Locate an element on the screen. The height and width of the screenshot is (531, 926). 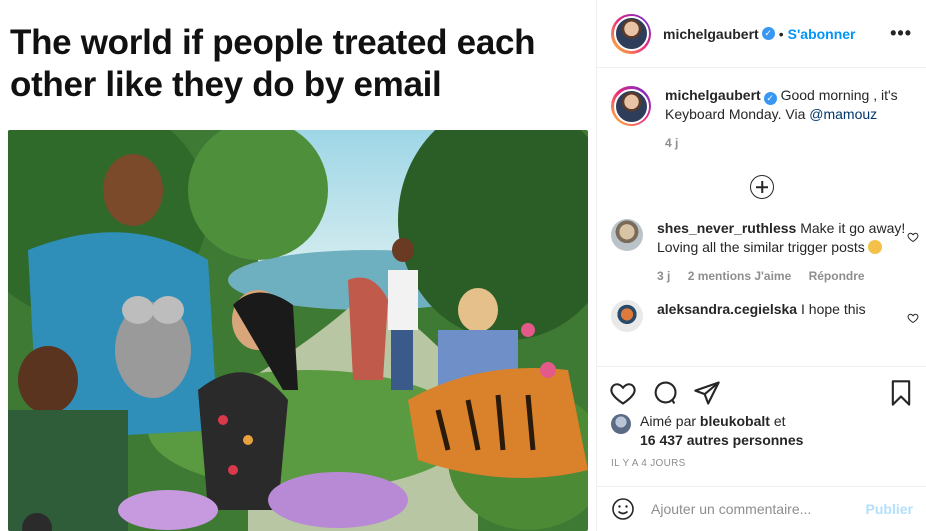
follow-button: S'abonner is located at coordinates (822, 34).